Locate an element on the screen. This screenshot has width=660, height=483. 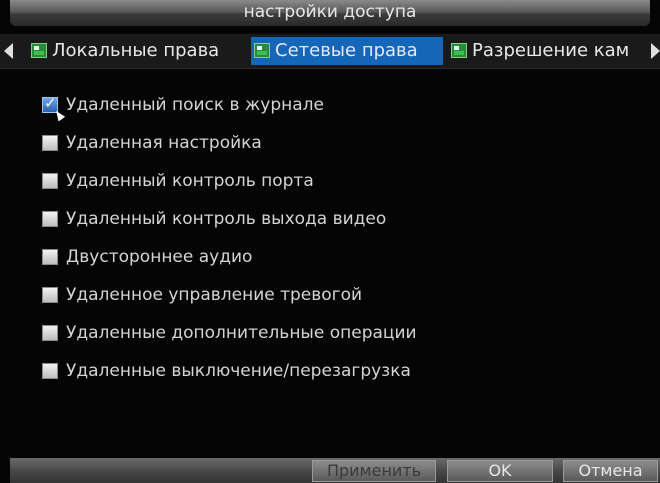
ok-button: OK is located at coordinates (500, 471).